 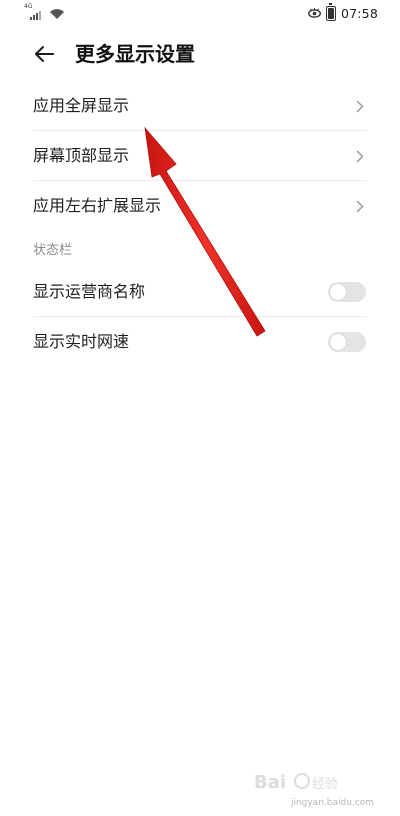 What do you see at coordinates (81, 155) in the screenshot?
I see `setting-label: 屏幕顶部显示` at bounding box center [81, 155].